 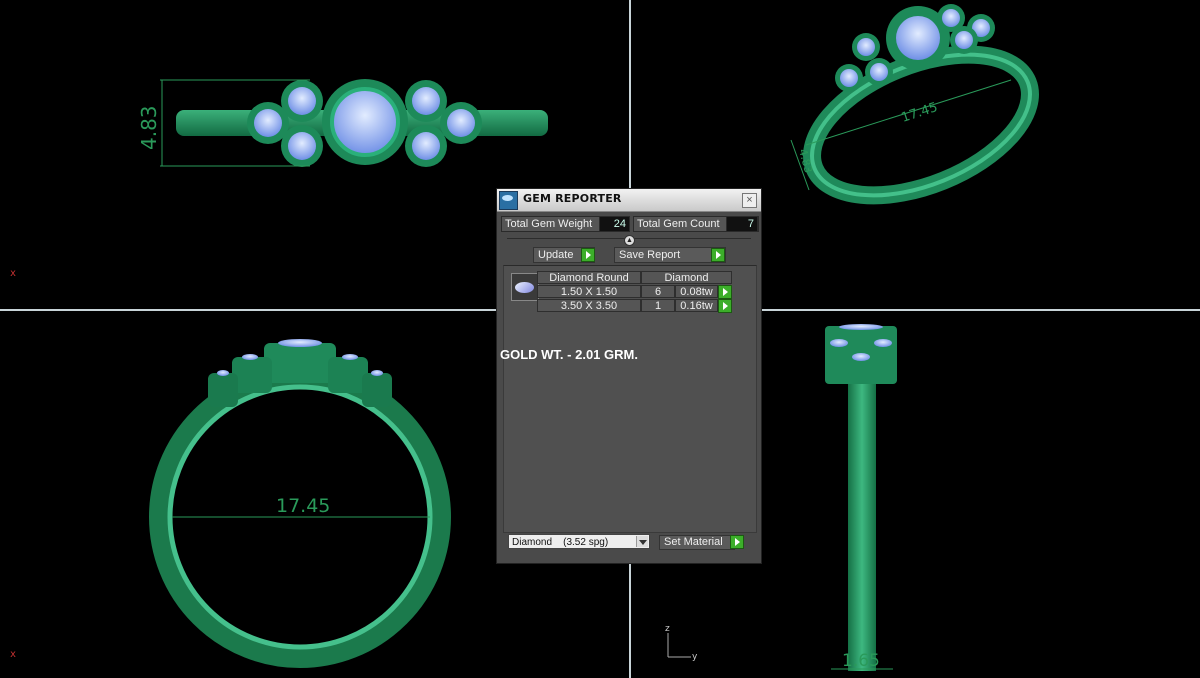 What do you see at coordinates (861, 661) in the screenshot?
I see `side-view-dimension: 1.65` at bounding box center [861, 661].